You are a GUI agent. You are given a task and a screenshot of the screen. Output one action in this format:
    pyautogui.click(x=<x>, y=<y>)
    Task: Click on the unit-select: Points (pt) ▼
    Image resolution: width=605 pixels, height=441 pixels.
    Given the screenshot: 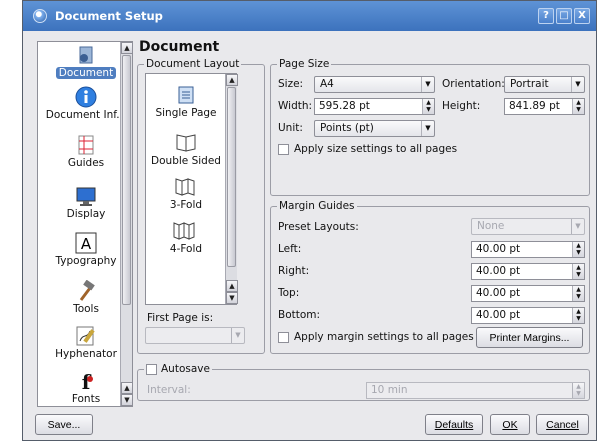 What is the action you would take?
    pyautogui.click(x=374, y=128)
    